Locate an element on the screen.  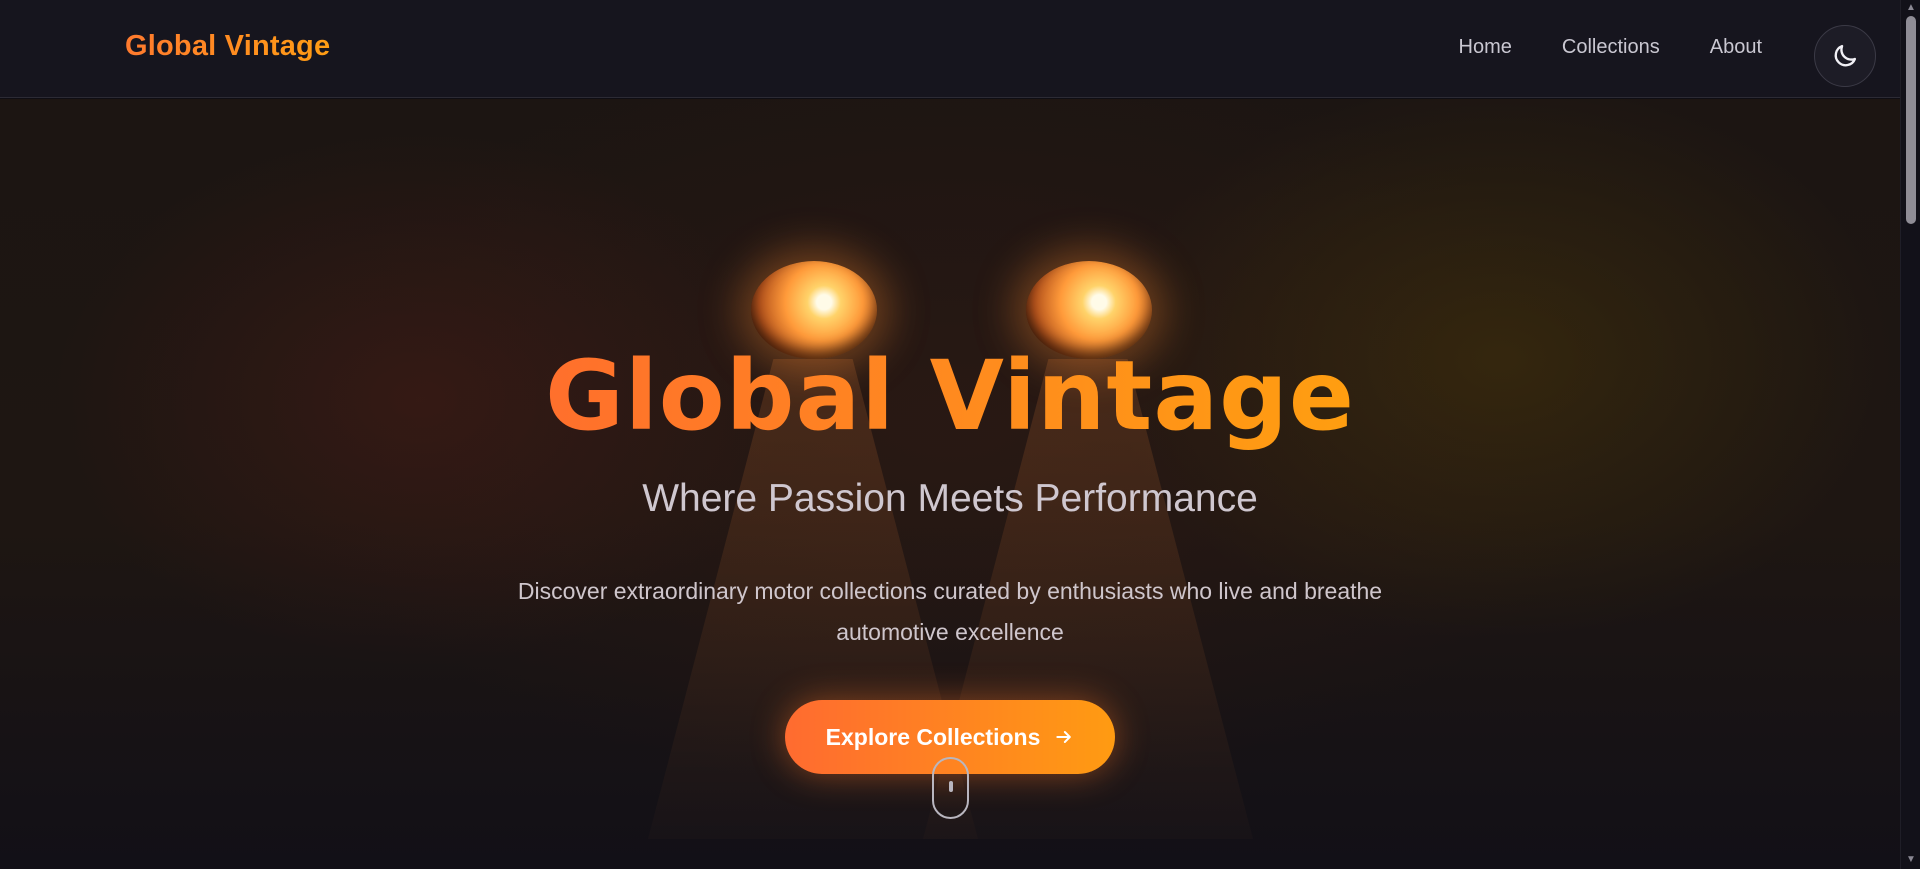
navbar: Global Vintage Home Collections About is located at coordinates (950, 49).